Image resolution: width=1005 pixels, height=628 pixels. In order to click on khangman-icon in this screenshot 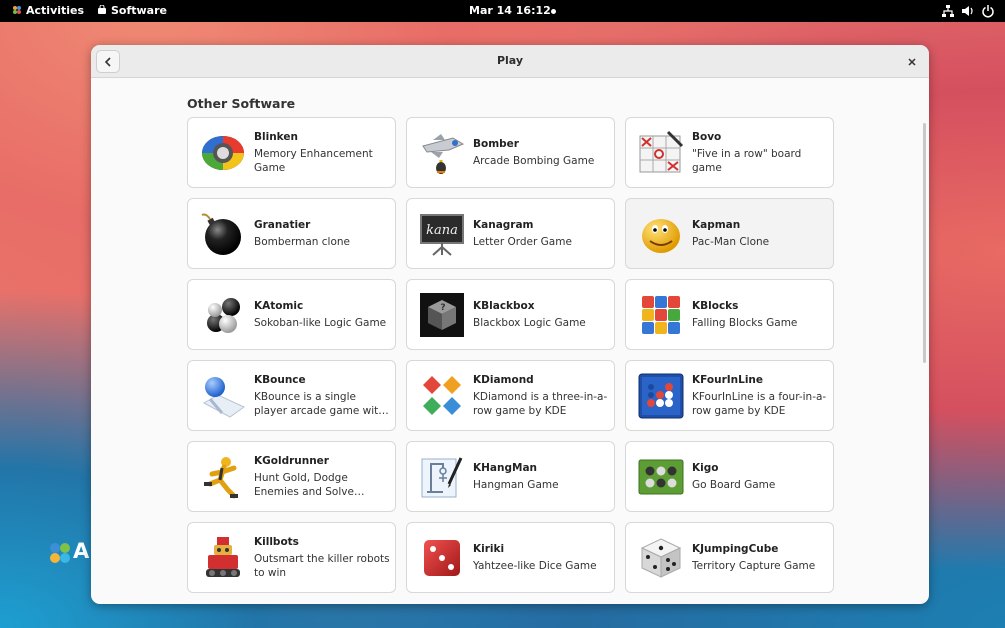, I will do `click(442, 477)`.